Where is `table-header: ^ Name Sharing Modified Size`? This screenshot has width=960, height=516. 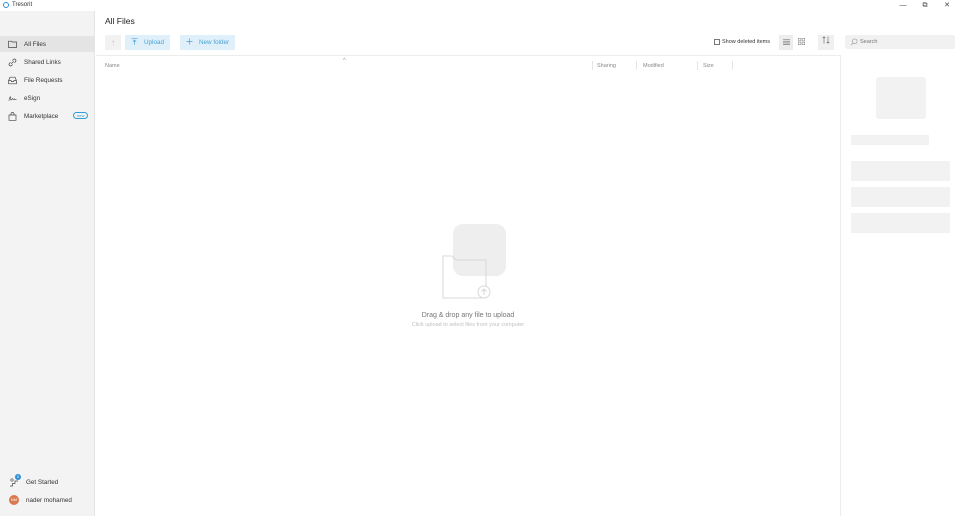
table-header: ^ Name Sharing Modified Size is located at coordinates (468, 62).